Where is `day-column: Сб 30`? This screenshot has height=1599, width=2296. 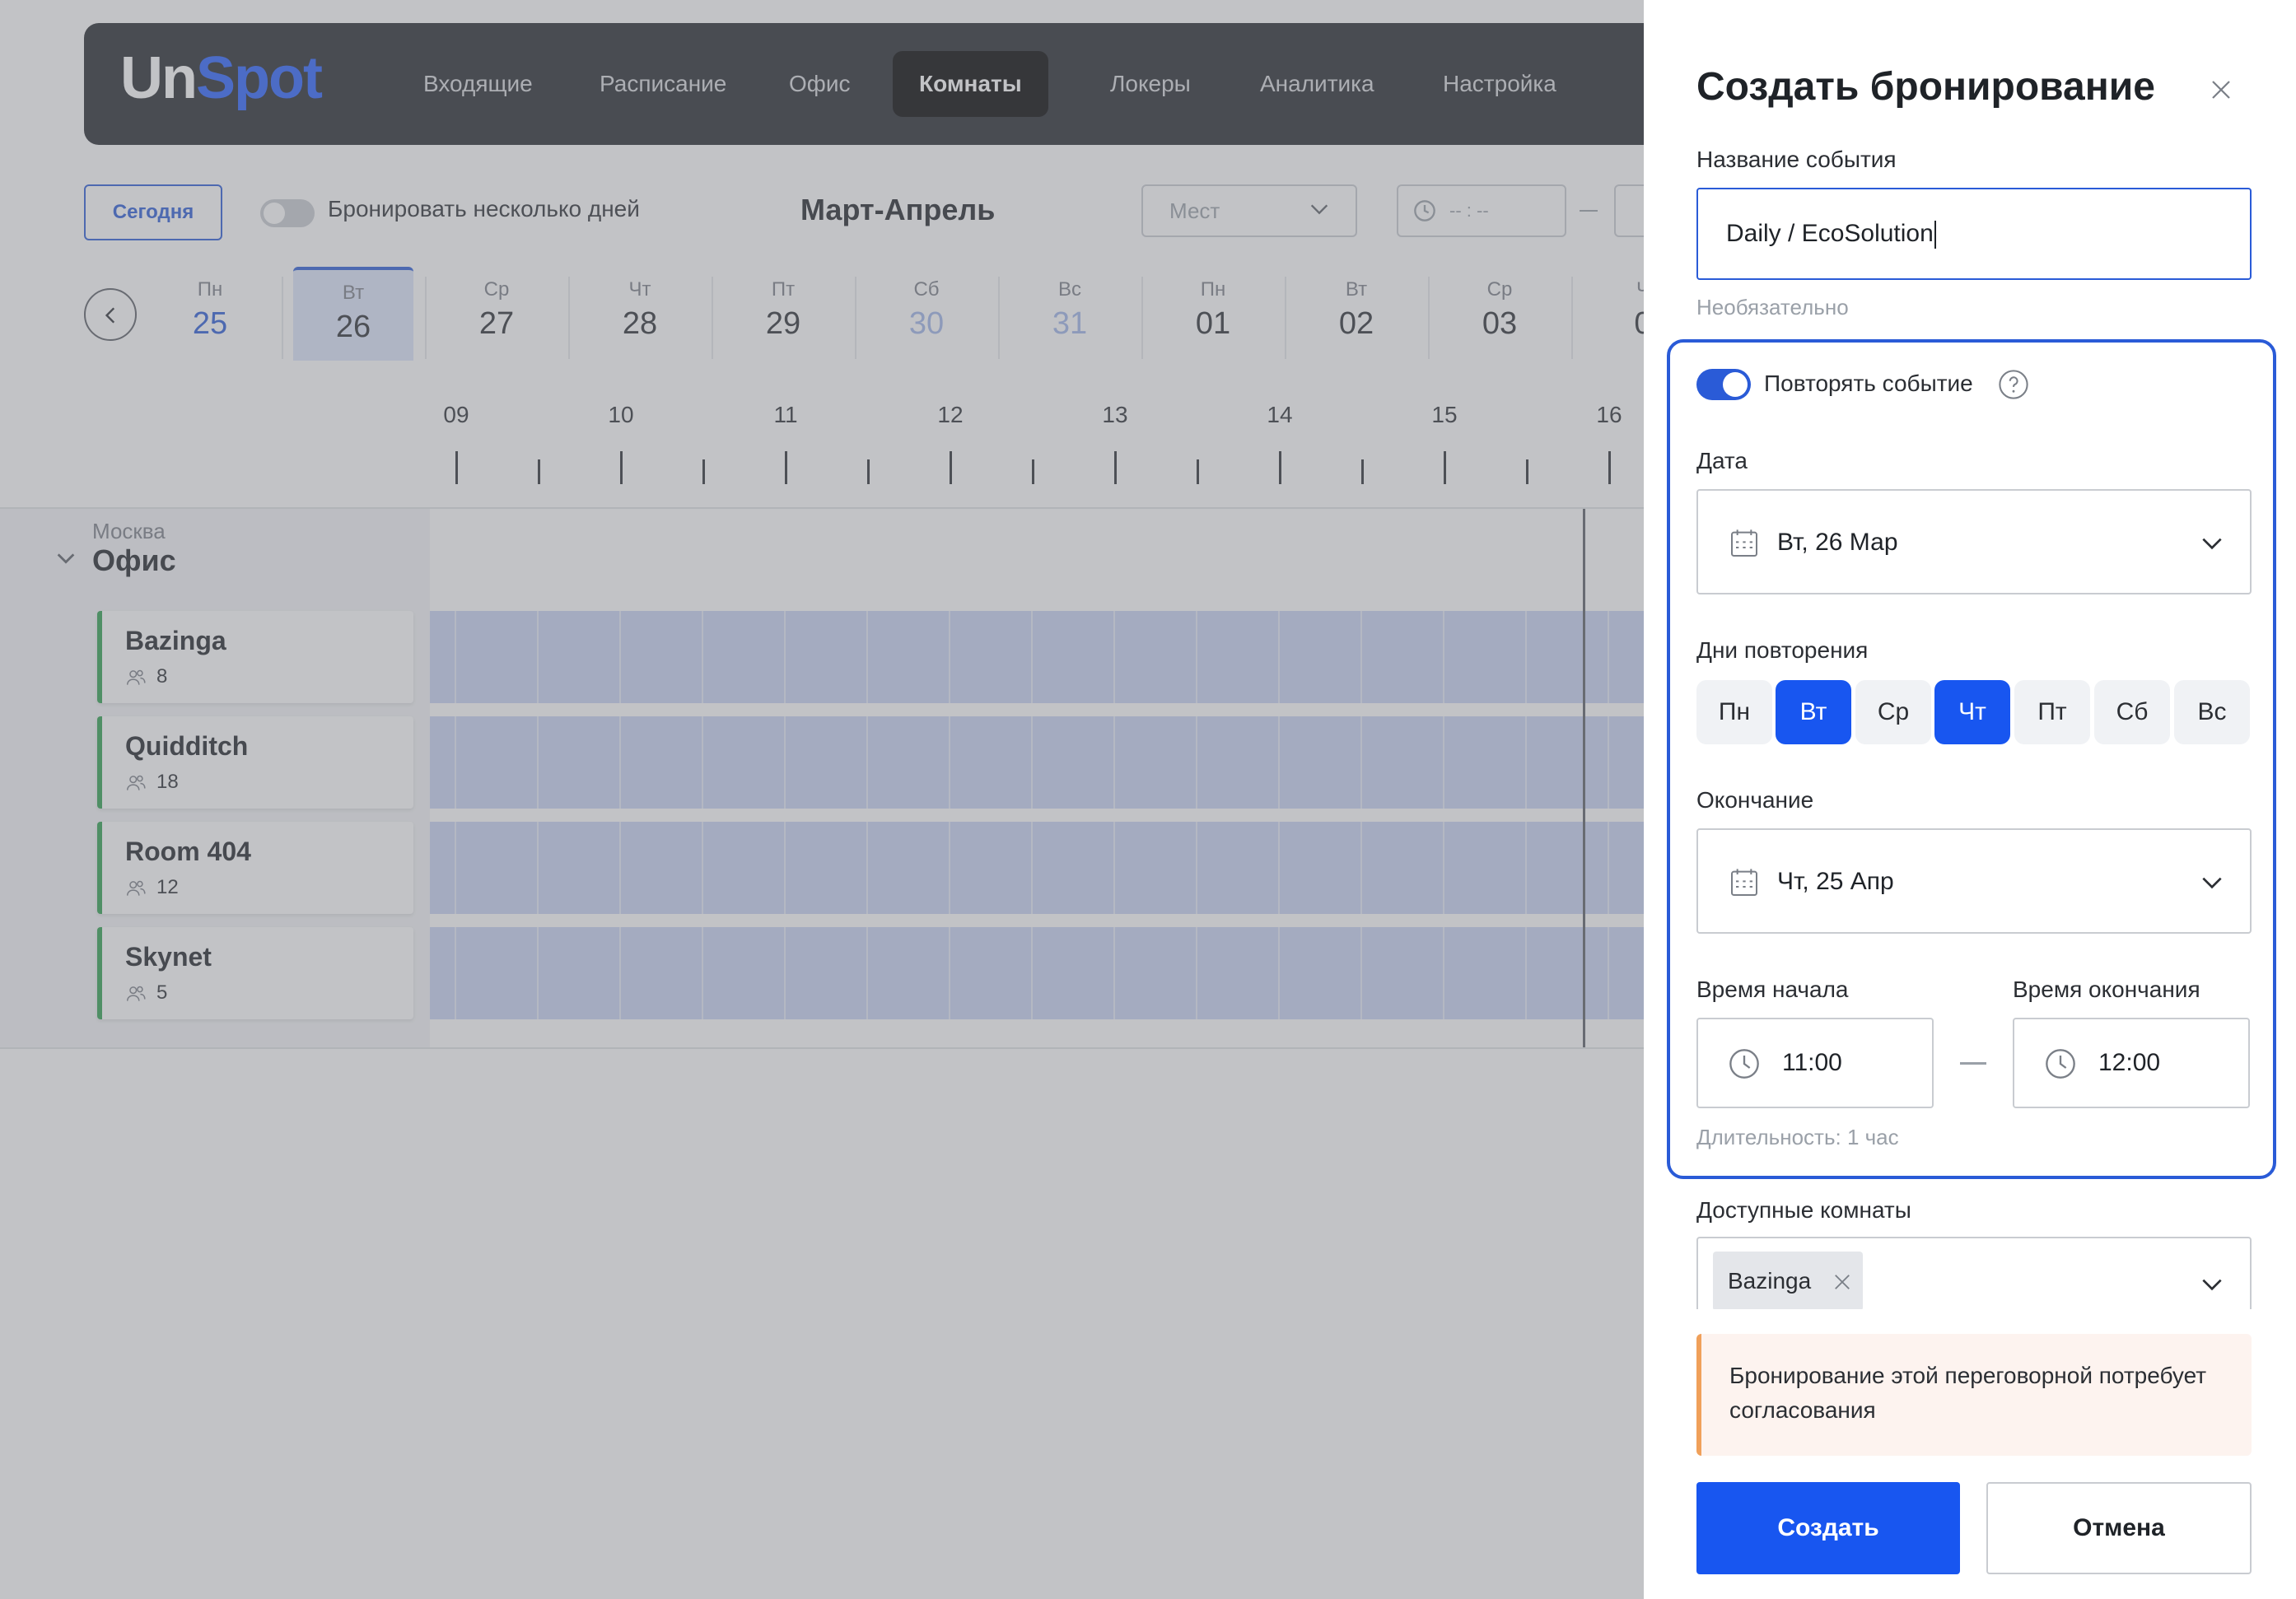
day-column: Сб 30 is located at coordinates (926, 314).